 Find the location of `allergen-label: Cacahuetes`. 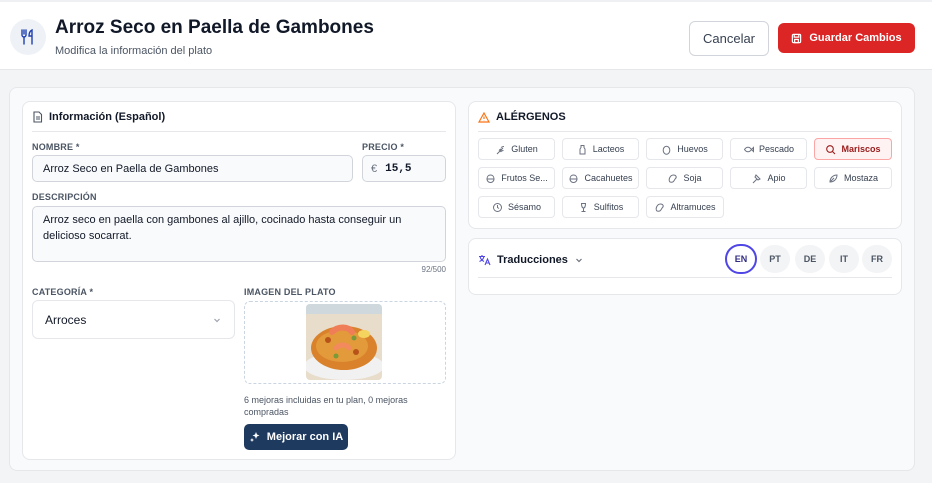

allergen-label: Cacahuetes is located at coordinates (608, 178).